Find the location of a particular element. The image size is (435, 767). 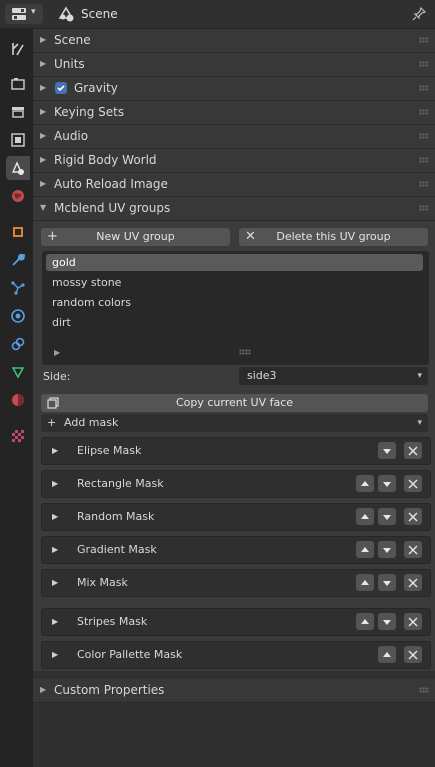

gravity-checkbox is located at coordinates (61, 88).